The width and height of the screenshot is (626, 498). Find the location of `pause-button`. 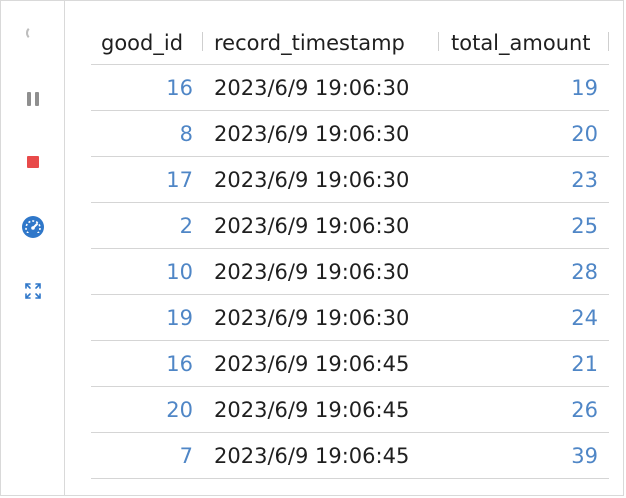

pause-button is located at coordinates (33, 99).